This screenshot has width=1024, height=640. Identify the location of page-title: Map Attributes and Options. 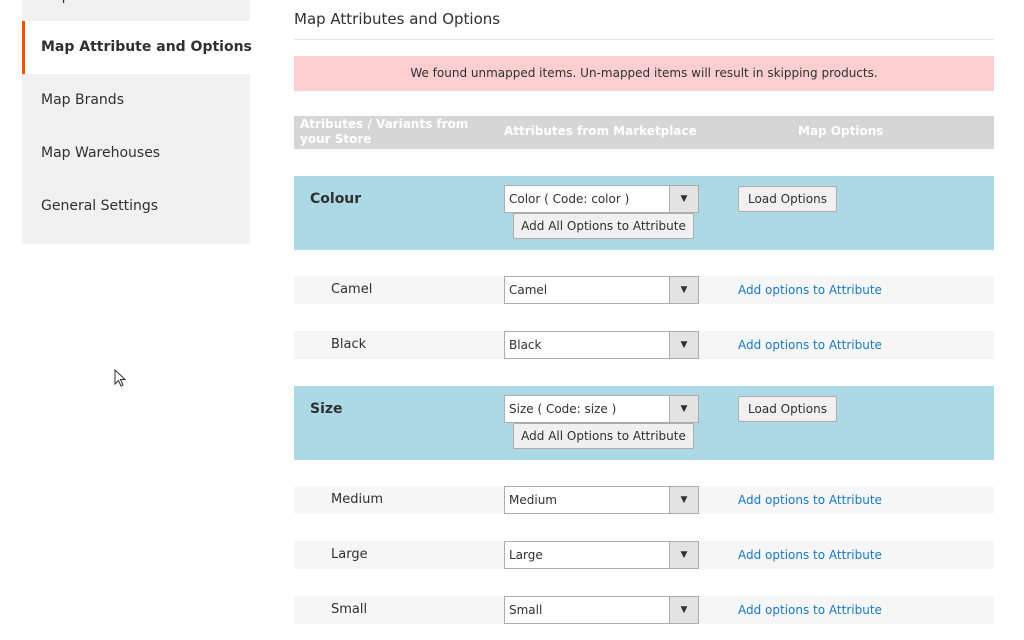
(397, 19).